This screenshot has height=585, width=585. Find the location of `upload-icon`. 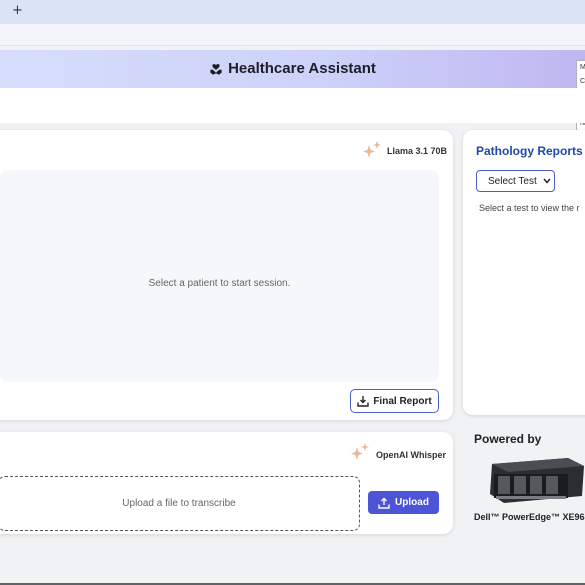

upload-icon is located at coordinates (384, 503).